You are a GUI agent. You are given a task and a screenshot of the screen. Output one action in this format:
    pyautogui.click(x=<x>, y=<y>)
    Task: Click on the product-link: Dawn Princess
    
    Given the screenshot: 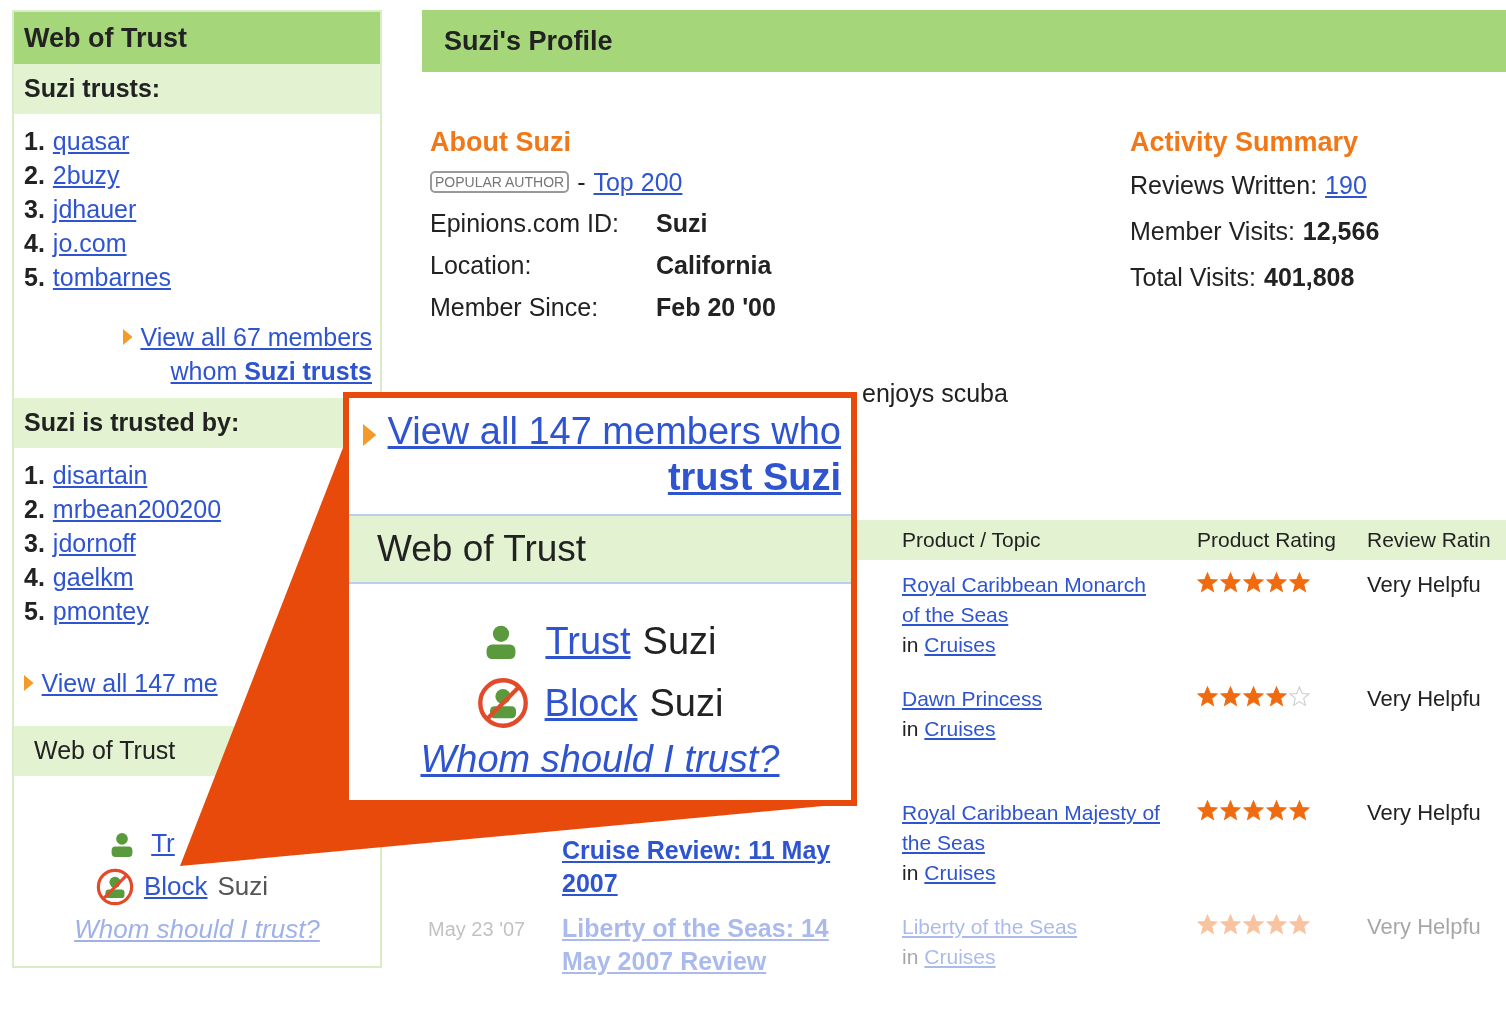 What is the action you would take?
    pyautogui.click(x=1033, y=699)
    